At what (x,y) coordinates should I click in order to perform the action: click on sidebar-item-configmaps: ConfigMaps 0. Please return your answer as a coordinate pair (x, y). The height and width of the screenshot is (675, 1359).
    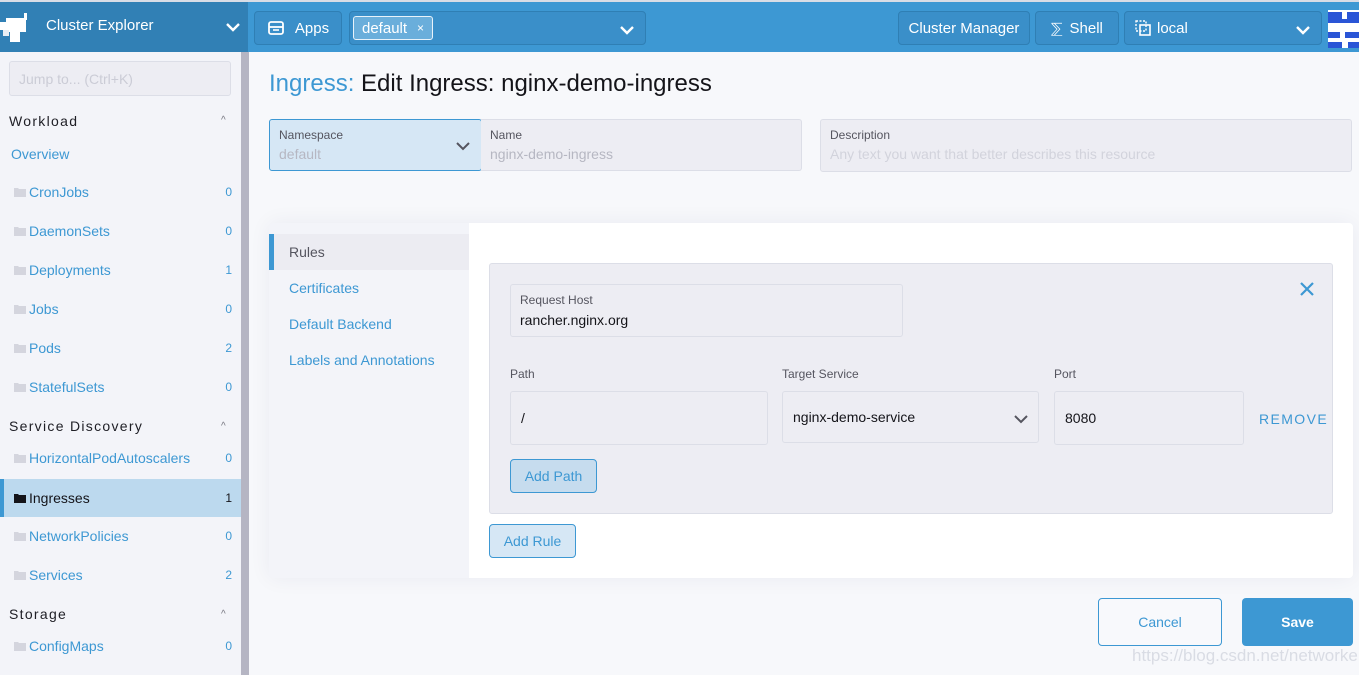
    Looking at the image, I should click on (120, 646).